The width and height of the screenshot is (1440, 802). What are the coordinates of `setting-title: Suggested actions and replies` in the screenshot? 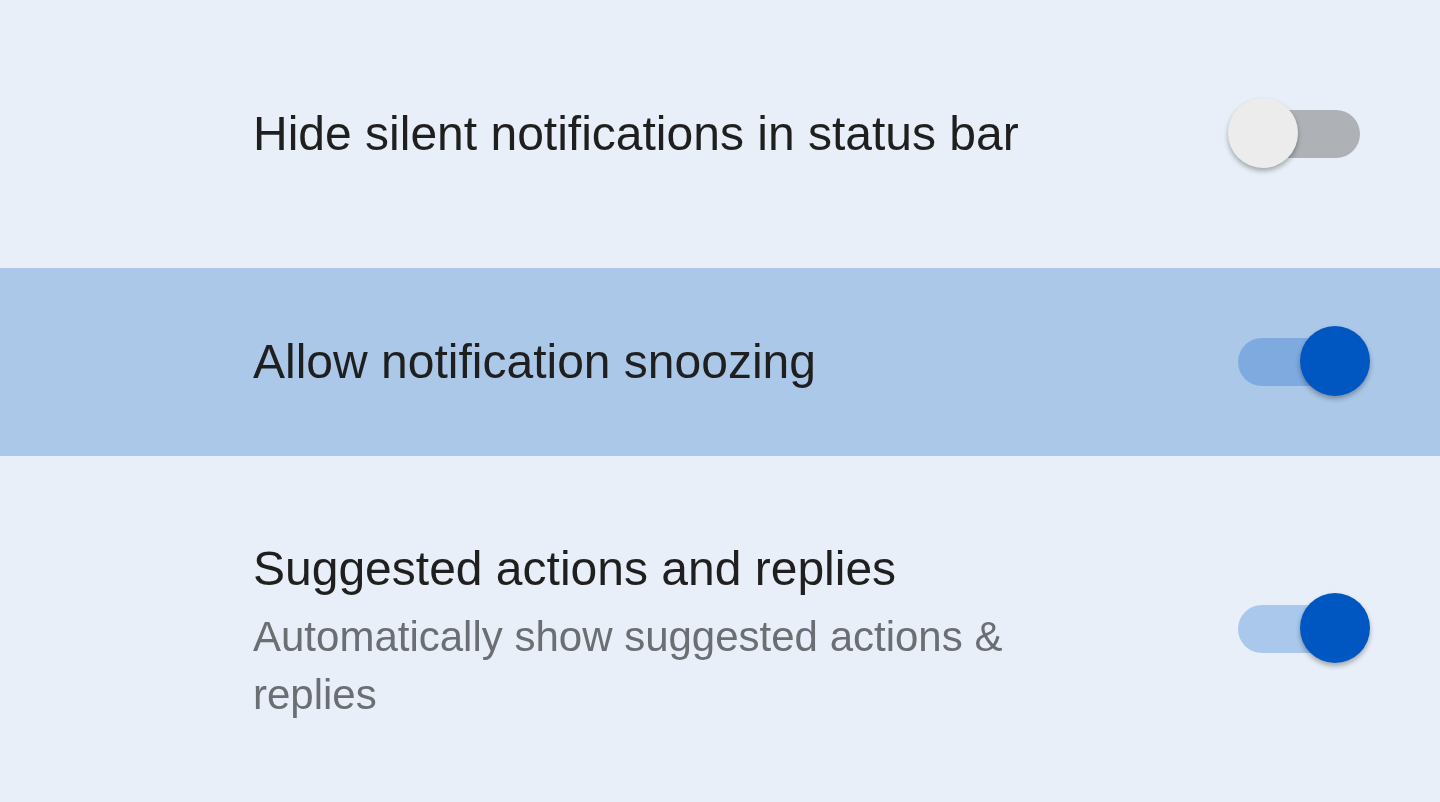 It's located at (575, 569).